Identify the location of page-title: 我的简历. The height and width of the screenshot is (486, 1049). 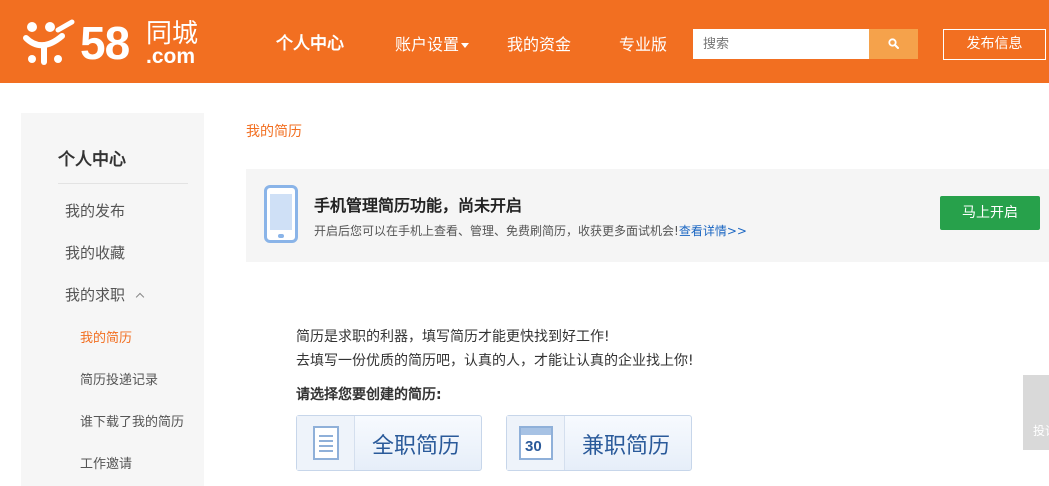
(274, 132).